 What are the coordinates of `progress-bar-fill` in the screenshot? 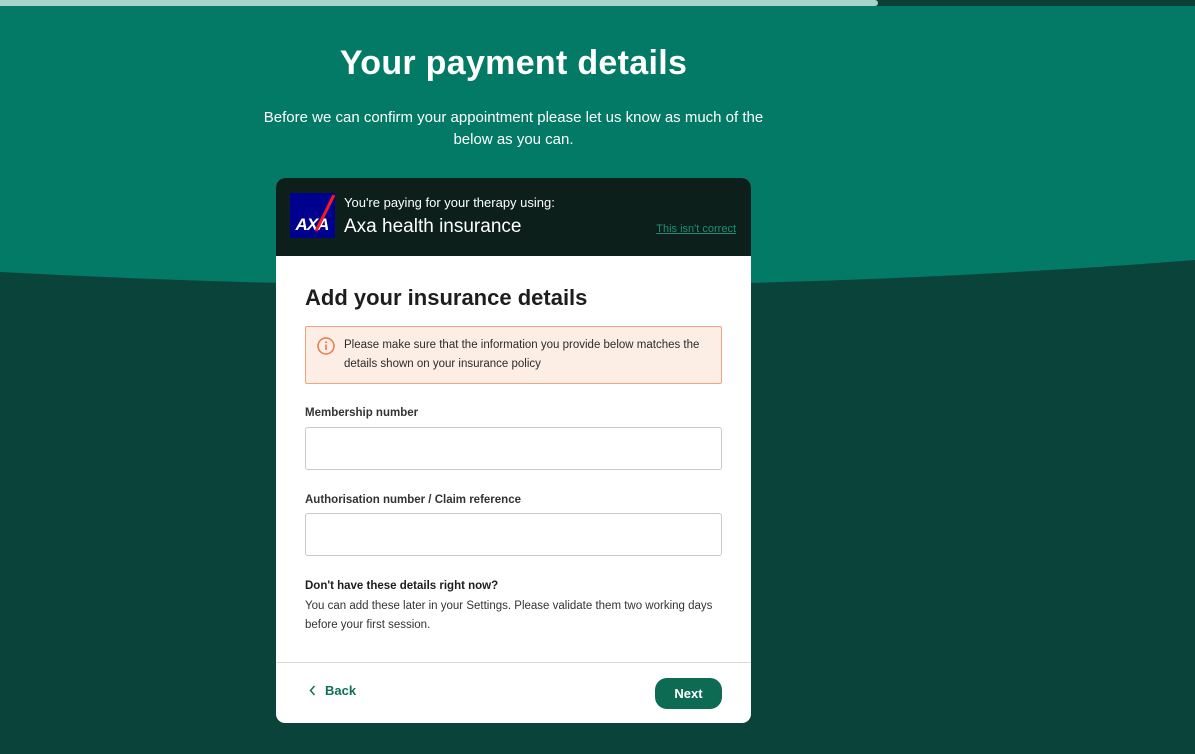 It's located at (439, 3).